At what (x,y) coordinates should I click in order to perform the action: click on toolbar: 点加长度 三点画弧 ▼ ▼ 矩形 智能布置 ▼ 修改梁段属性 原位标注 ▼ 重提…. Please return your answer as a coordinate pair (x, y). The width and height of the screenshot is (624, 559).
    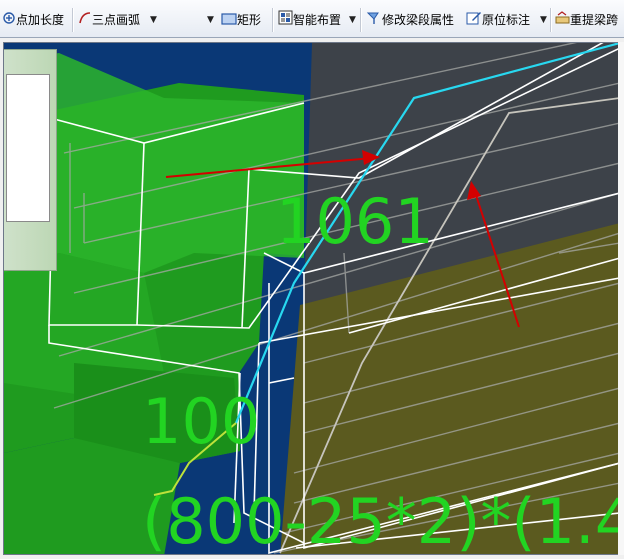
    Looking at the image, I should click on (312, 19).